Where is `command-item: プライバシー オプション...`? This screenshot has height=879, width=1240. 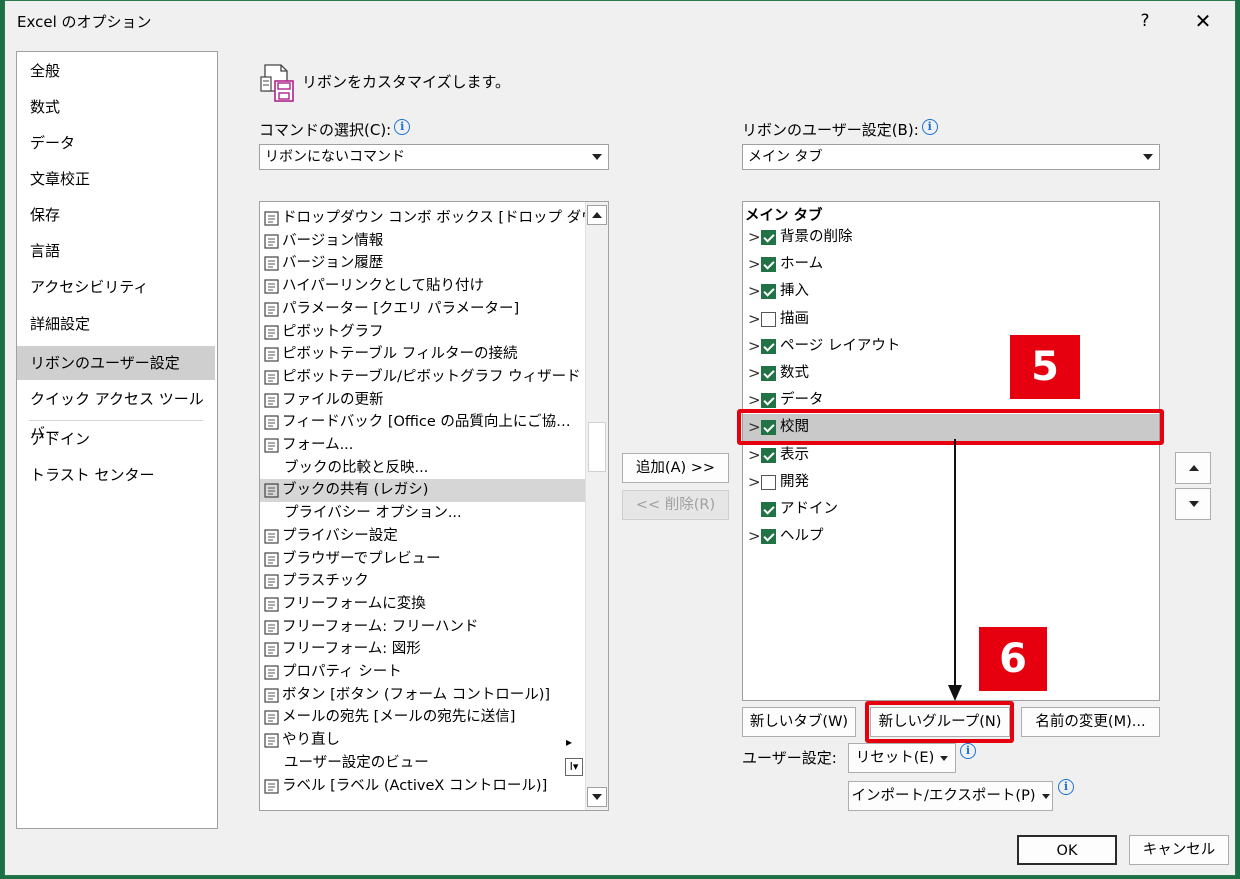 command-item: プライバシー オプション... is located at coordinates (422, 513).